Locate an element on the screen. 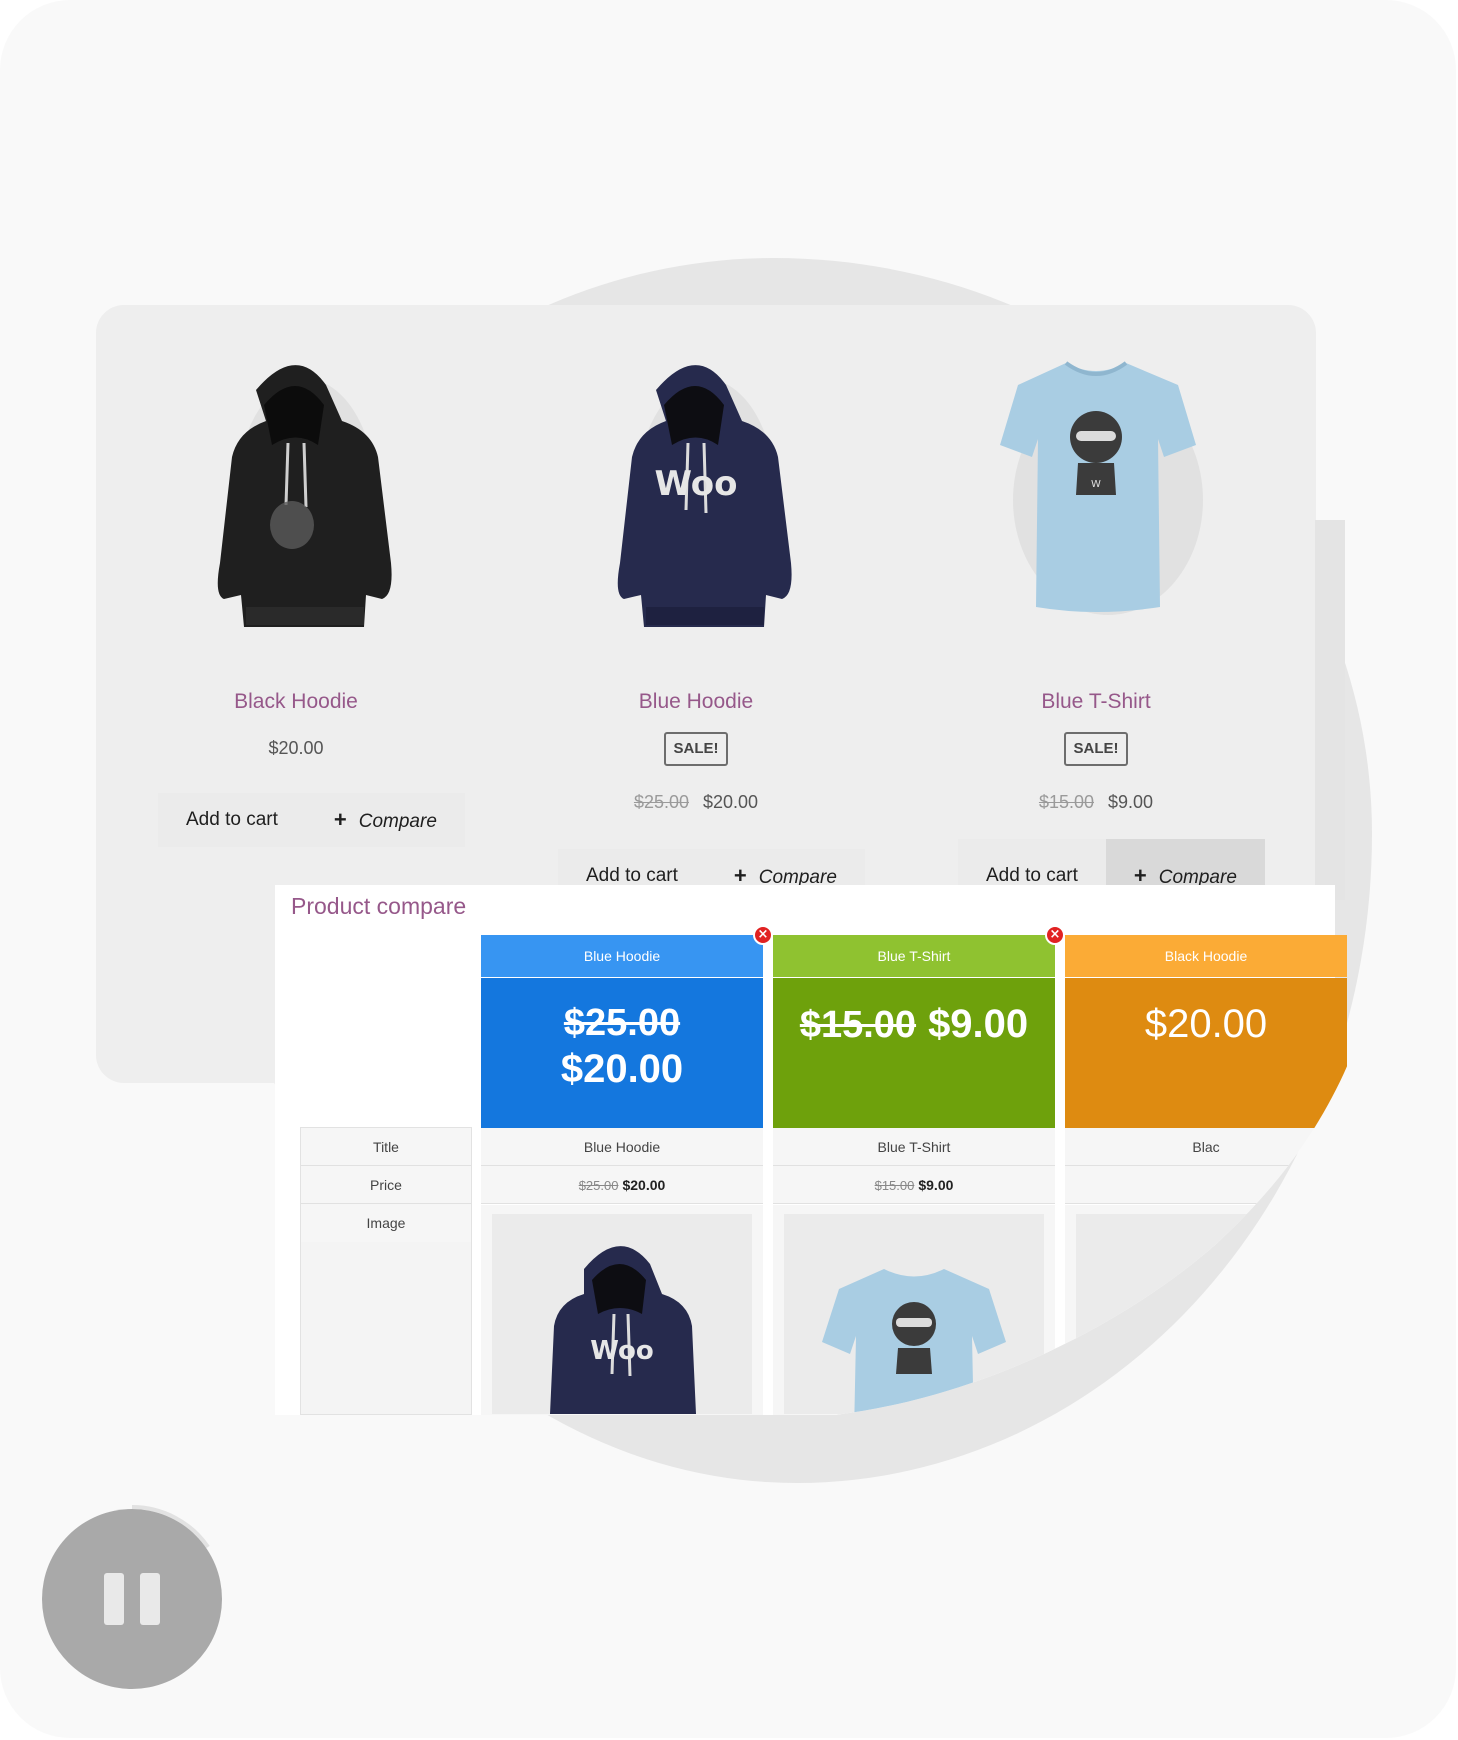 The width and height of the screenshot is (1458, 1740). sale-price: $9.00 is located at coordinates (1131, 802).